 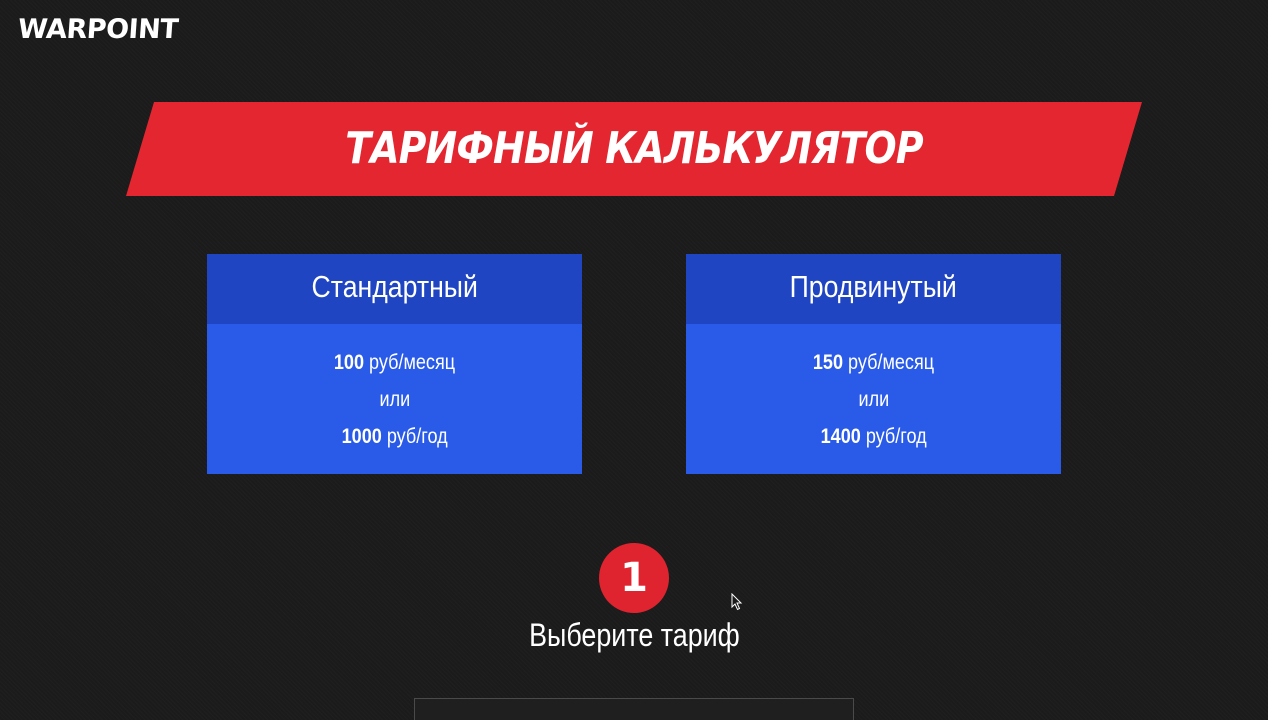 I want to click on step-number-badge: 1, so click(x=634, y=578).